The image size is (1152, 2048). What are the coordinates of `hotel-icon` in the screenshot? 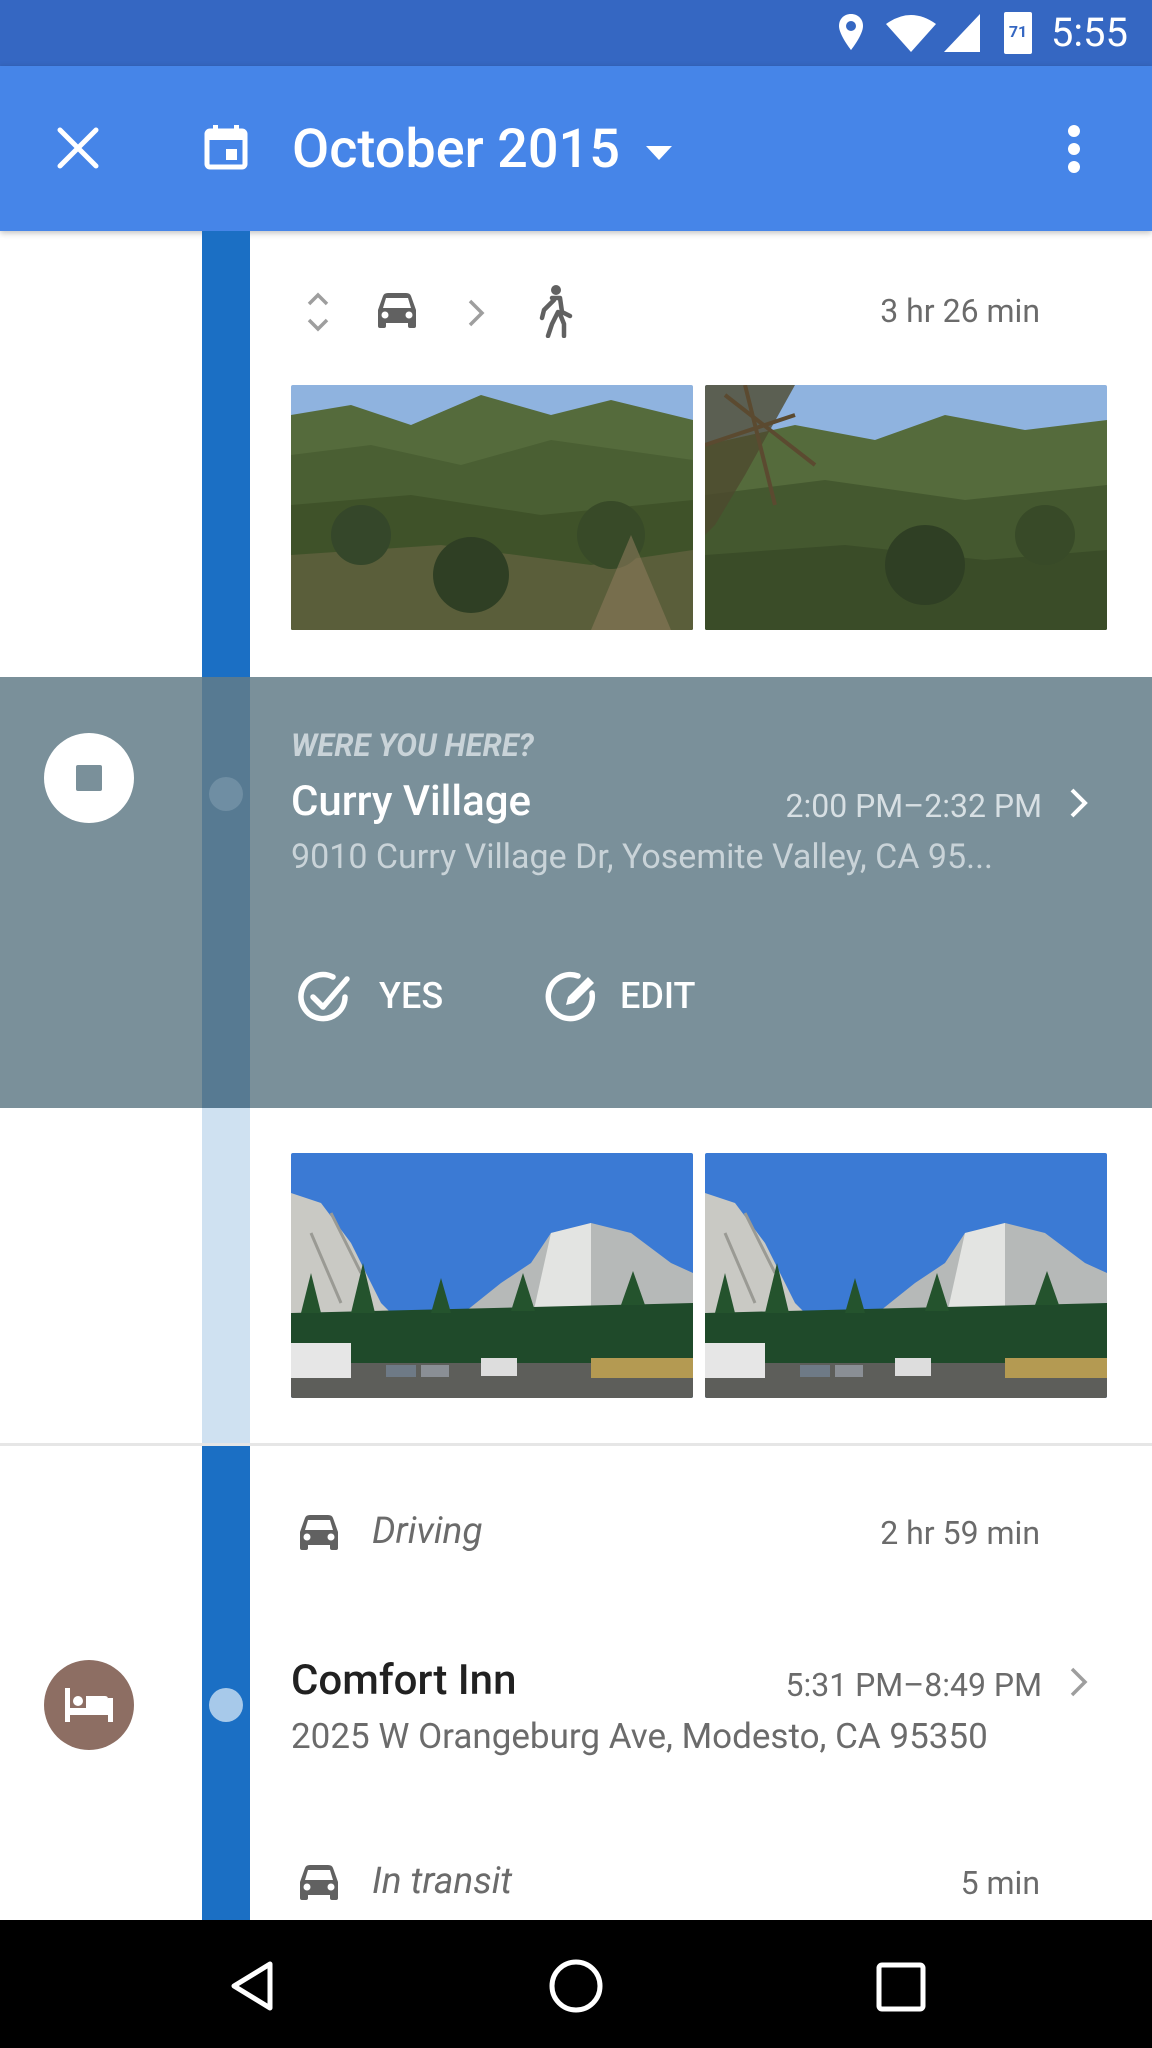 It's located at (89, 1705).